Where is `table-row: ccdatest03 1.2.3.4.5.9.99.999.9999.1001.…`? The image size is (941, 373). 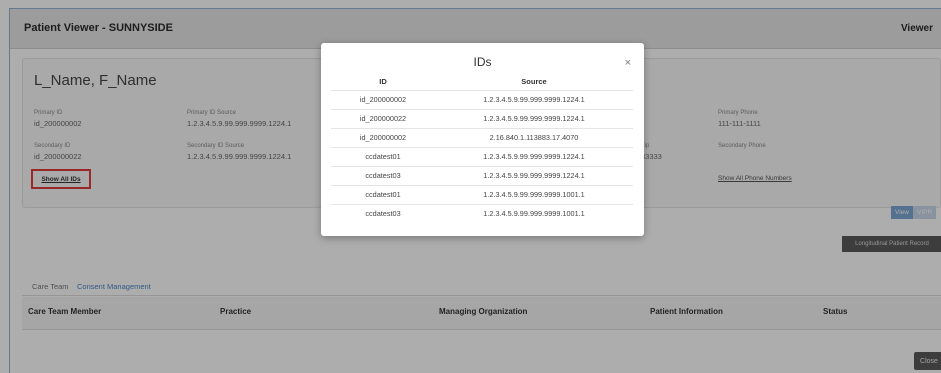
table-row: ccdatest03 1.2.3.4.5.9.99.999.9999.1001.… is located at coordinates (482, 213).